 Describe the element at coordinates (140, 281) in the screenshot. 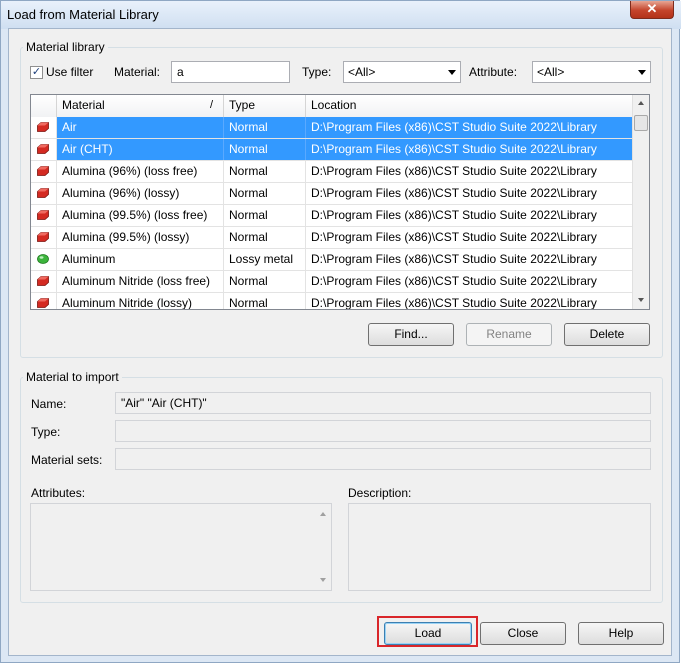

I see `row-material-cell: Aluminum Nitride (loss free)` at that location.